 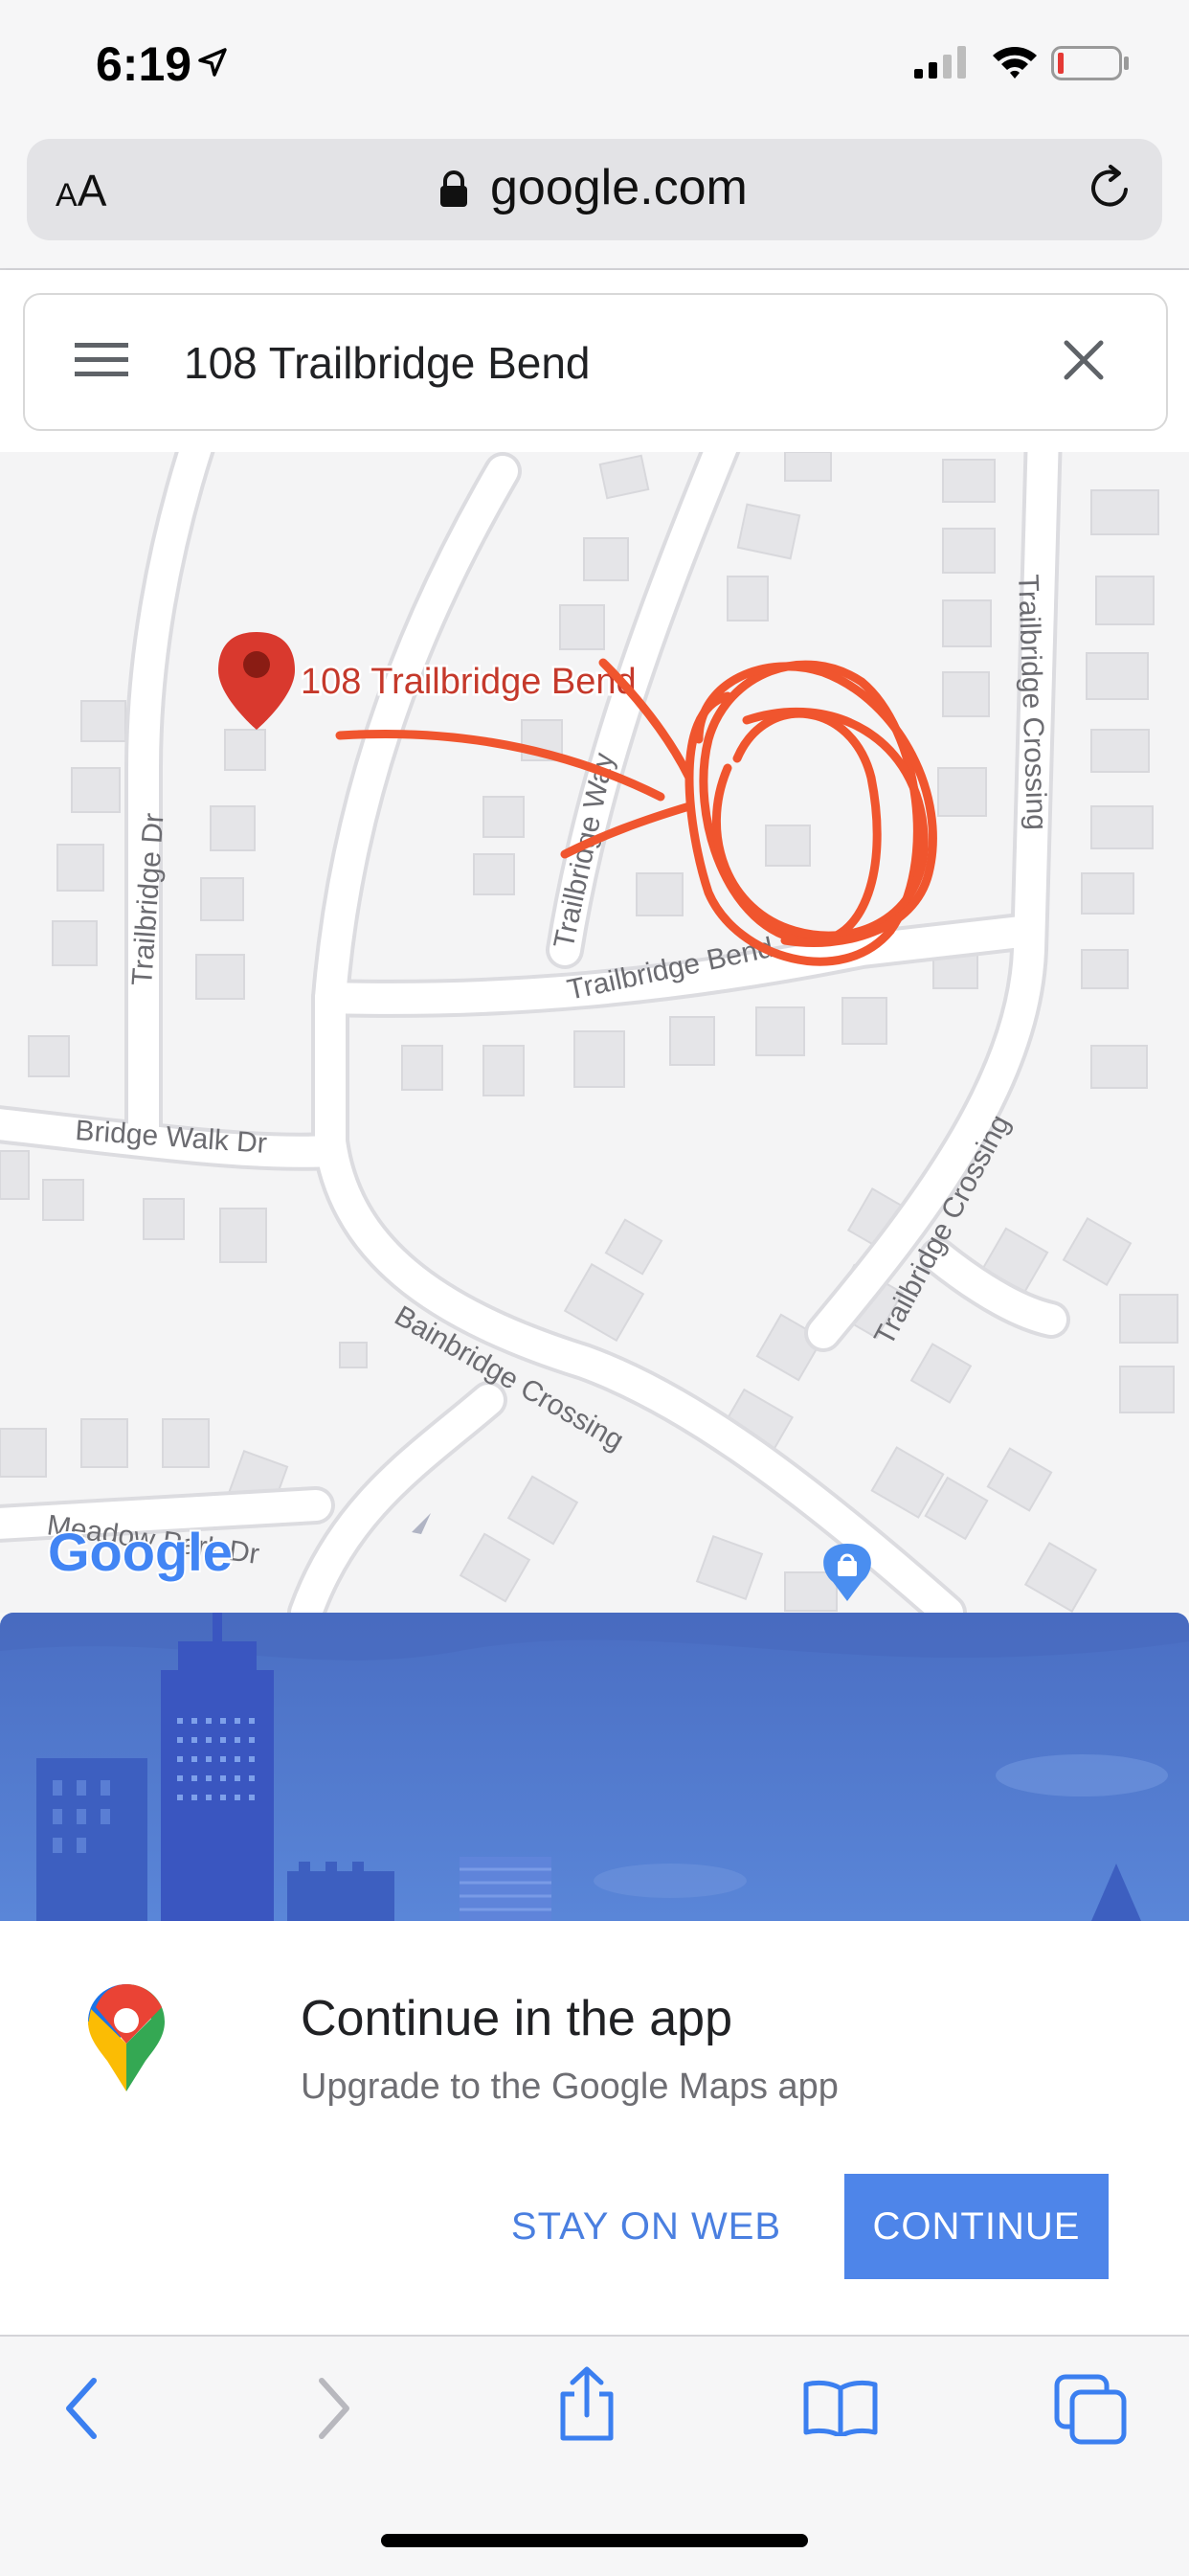 What do you see at coordinates (1110, 190) in the screenshot?
I see `reload-icon` at bounding box center [1110, 190].